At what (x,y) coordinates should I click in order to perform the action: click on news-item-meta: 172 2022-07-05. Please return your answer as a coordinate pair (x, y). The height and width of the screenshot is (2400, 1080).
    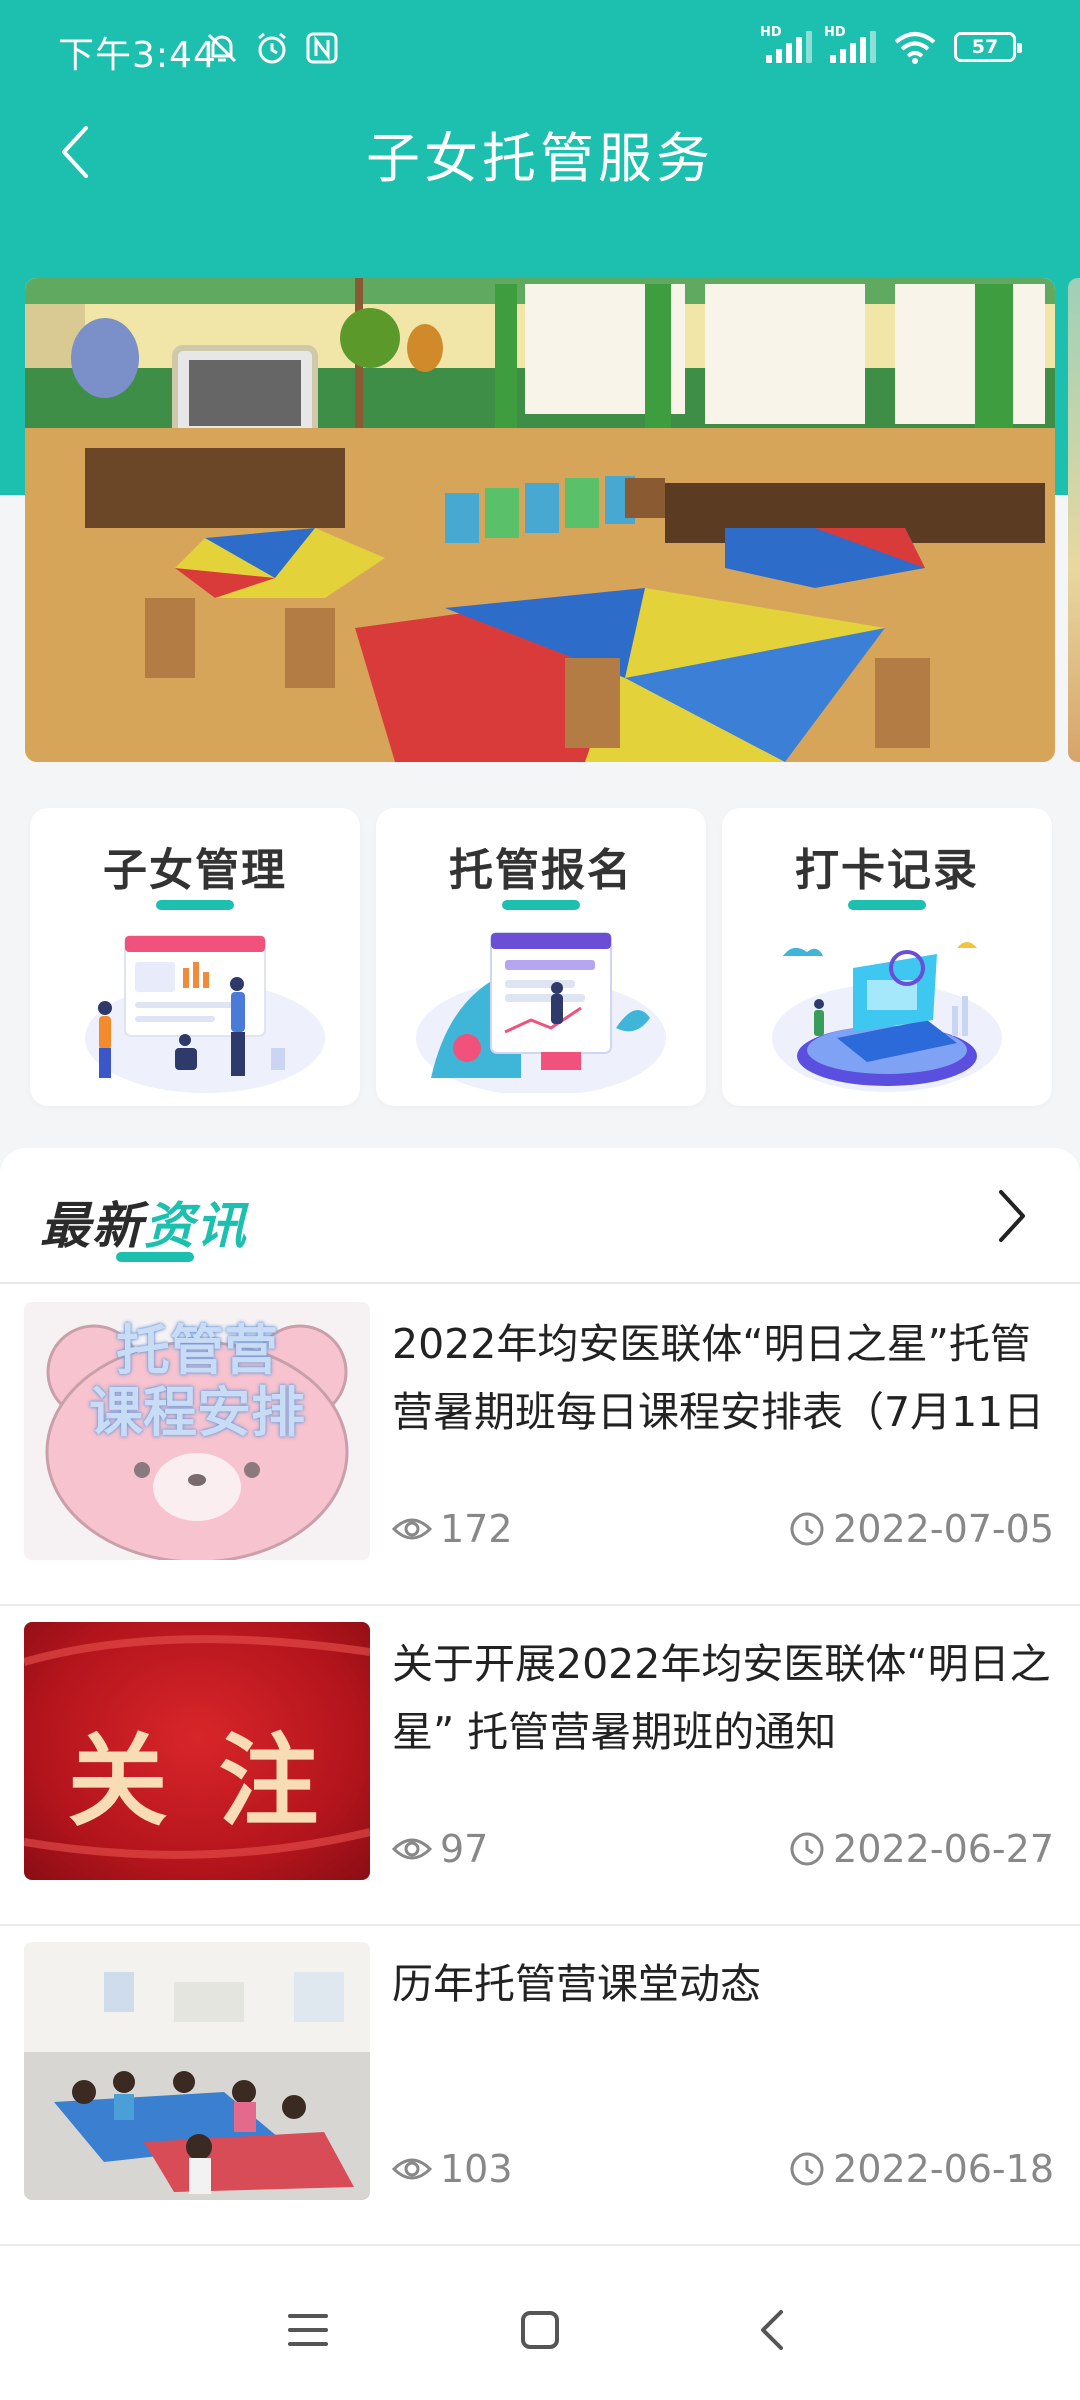
    Looking at the image, I should click on (723, 1529).